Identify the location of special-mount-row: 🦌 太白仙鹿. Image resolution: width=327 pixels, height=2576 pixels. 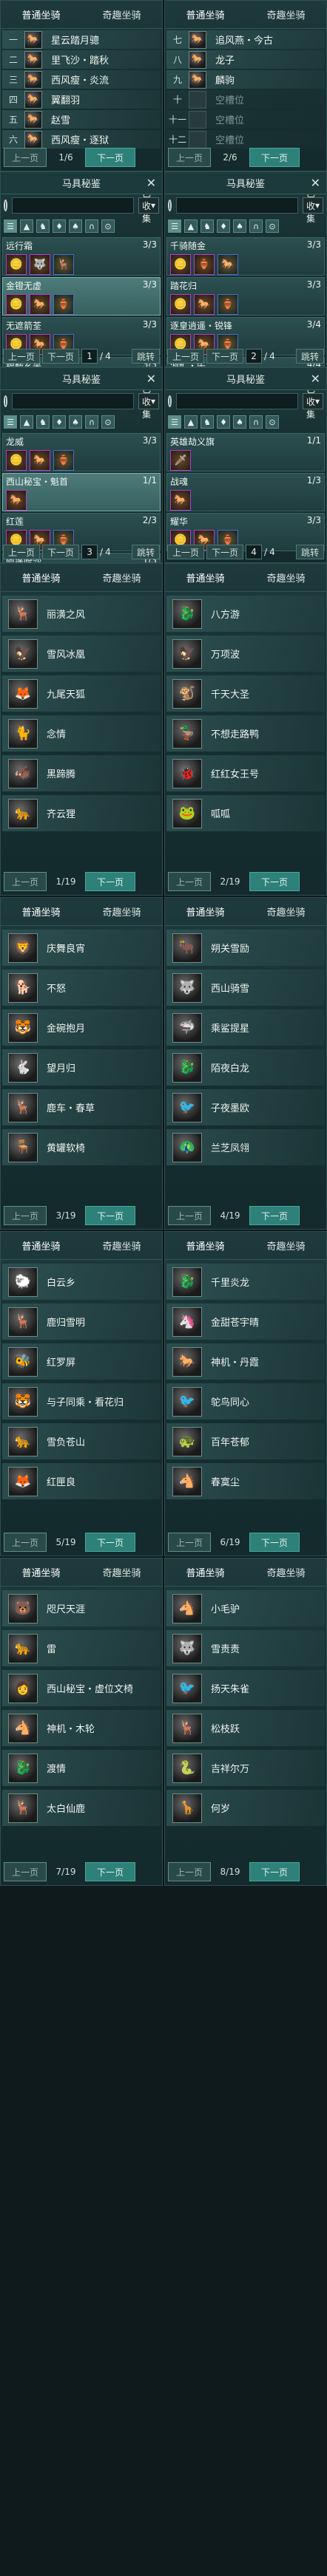
(81, 1808).